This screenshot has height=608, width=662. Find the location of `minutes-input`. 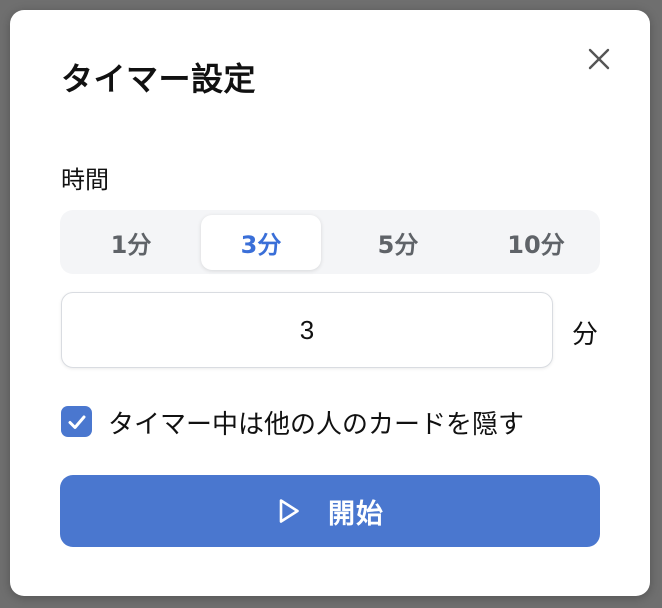

minutes-input is located at coordinates (307, 330).